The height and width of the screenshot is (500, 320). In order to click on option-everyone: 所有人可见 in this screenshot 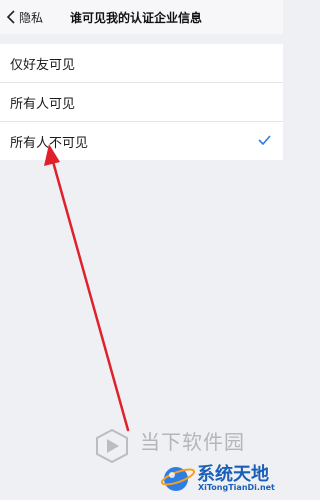, I will do `click(141, 102)`.